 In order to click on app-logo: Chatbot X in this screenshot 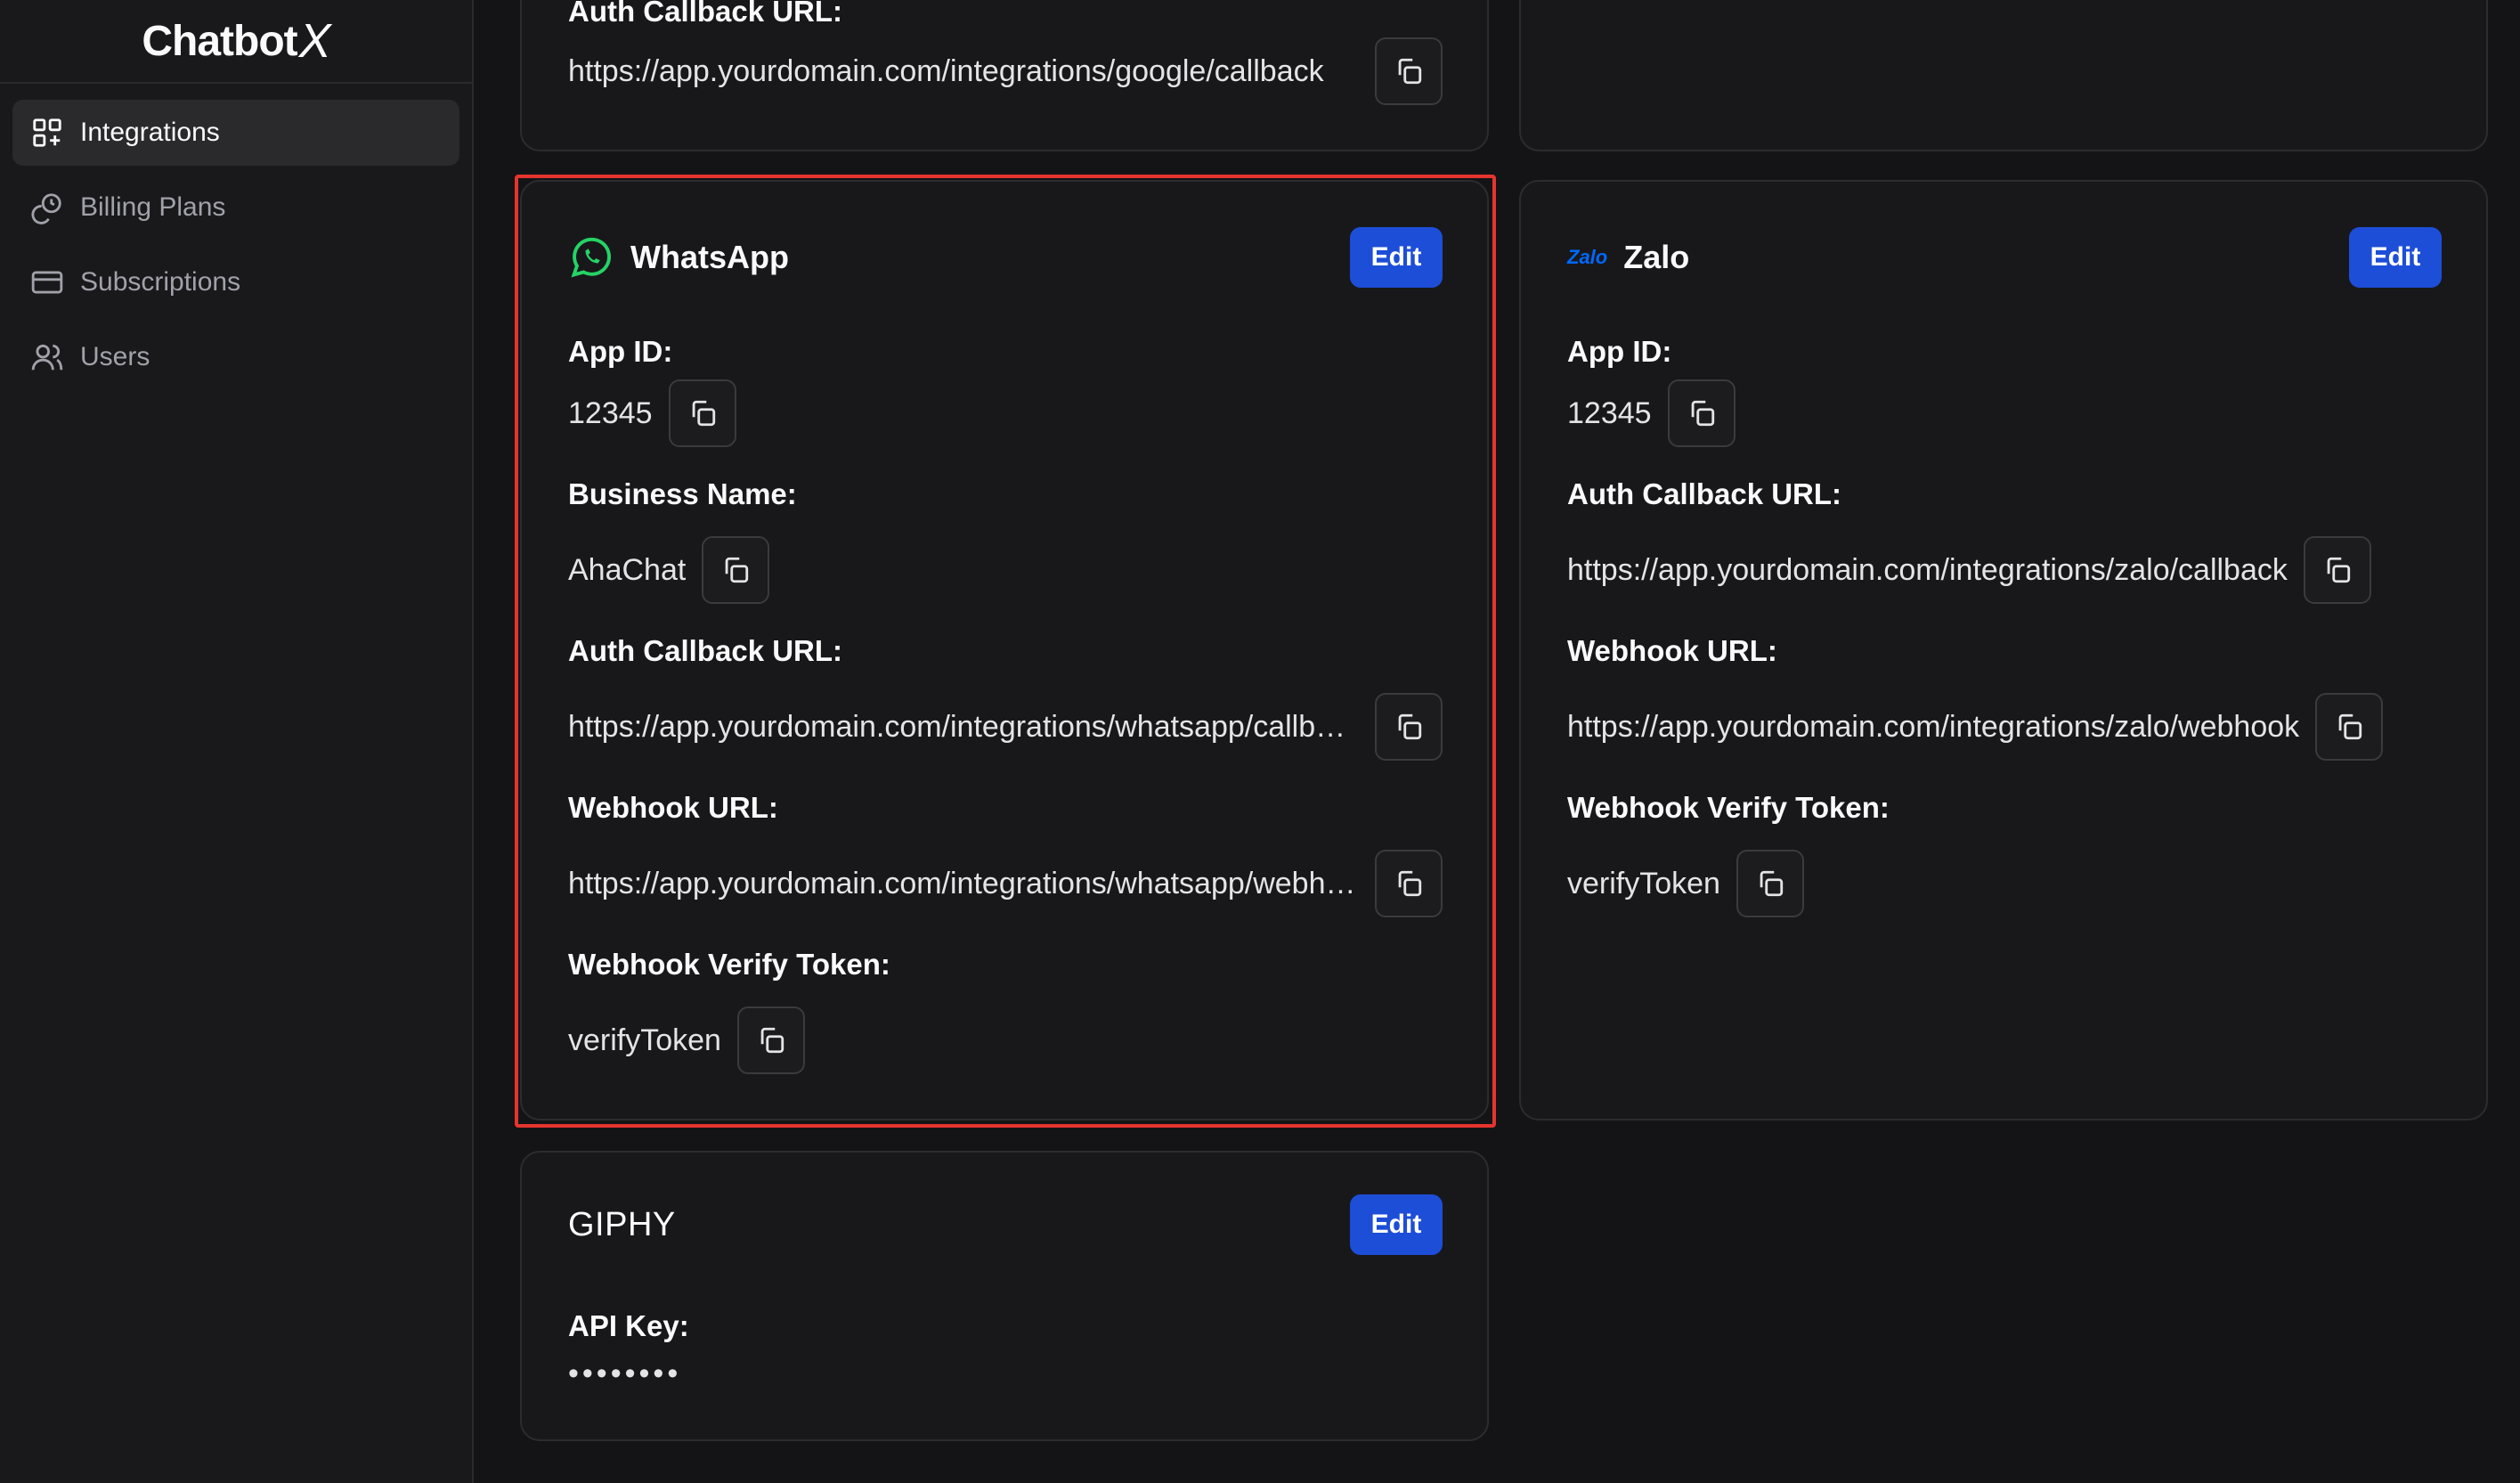, I will do `click(236, 42)`.